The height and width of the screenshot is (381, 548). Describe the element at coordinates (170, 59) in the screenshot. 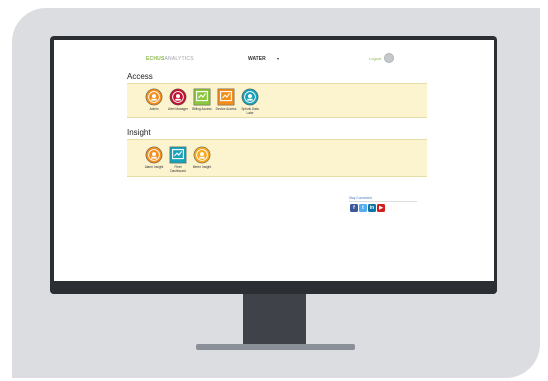

I see `app-logo: ECHUSANALYTICS` at that location.